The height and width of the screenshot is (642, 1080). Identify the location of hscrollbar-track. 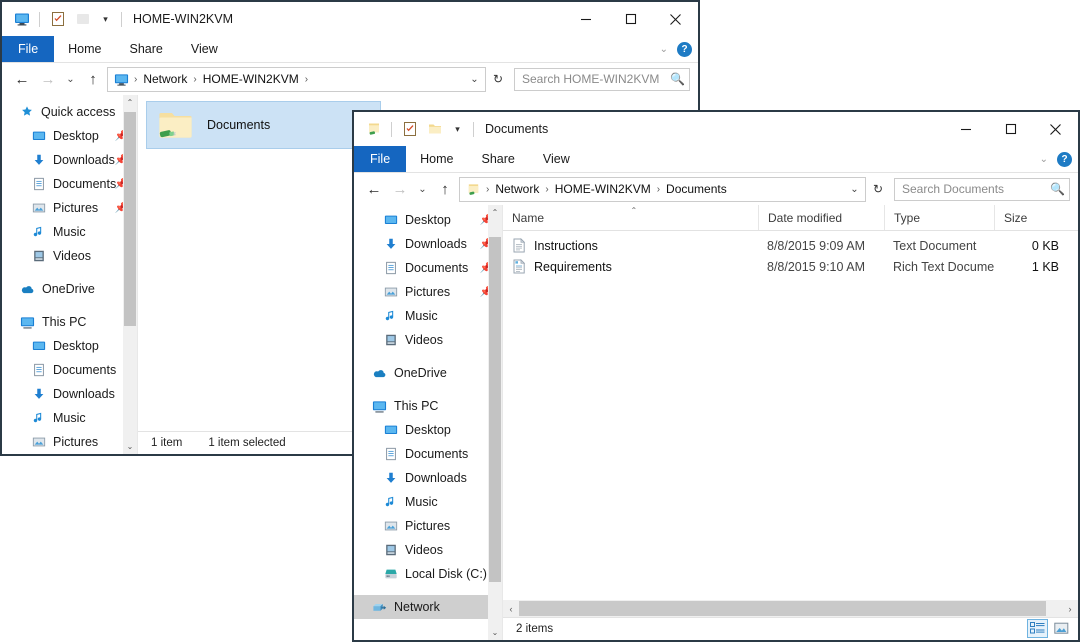
(790, 608).